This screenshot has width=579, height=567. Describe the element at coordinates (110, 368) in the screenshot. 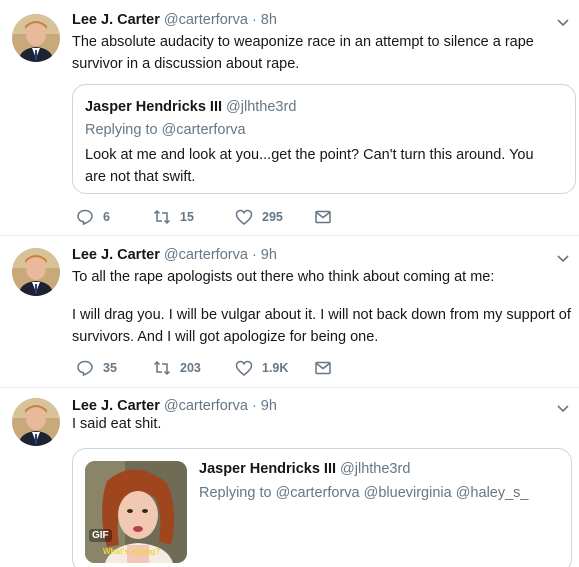

I see `reply-count: 35` at that location.